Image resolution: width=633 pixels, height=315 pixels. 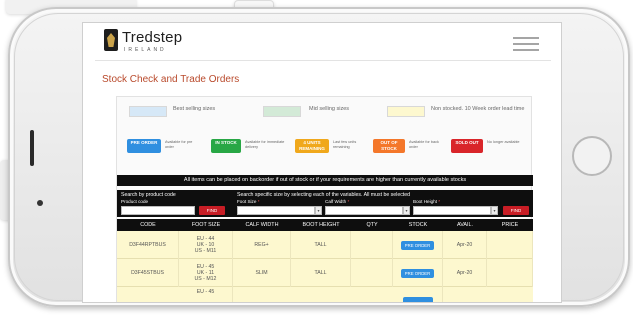 I want to click on site-header: Tredstep IRELAND, so click(x=322, y=41).